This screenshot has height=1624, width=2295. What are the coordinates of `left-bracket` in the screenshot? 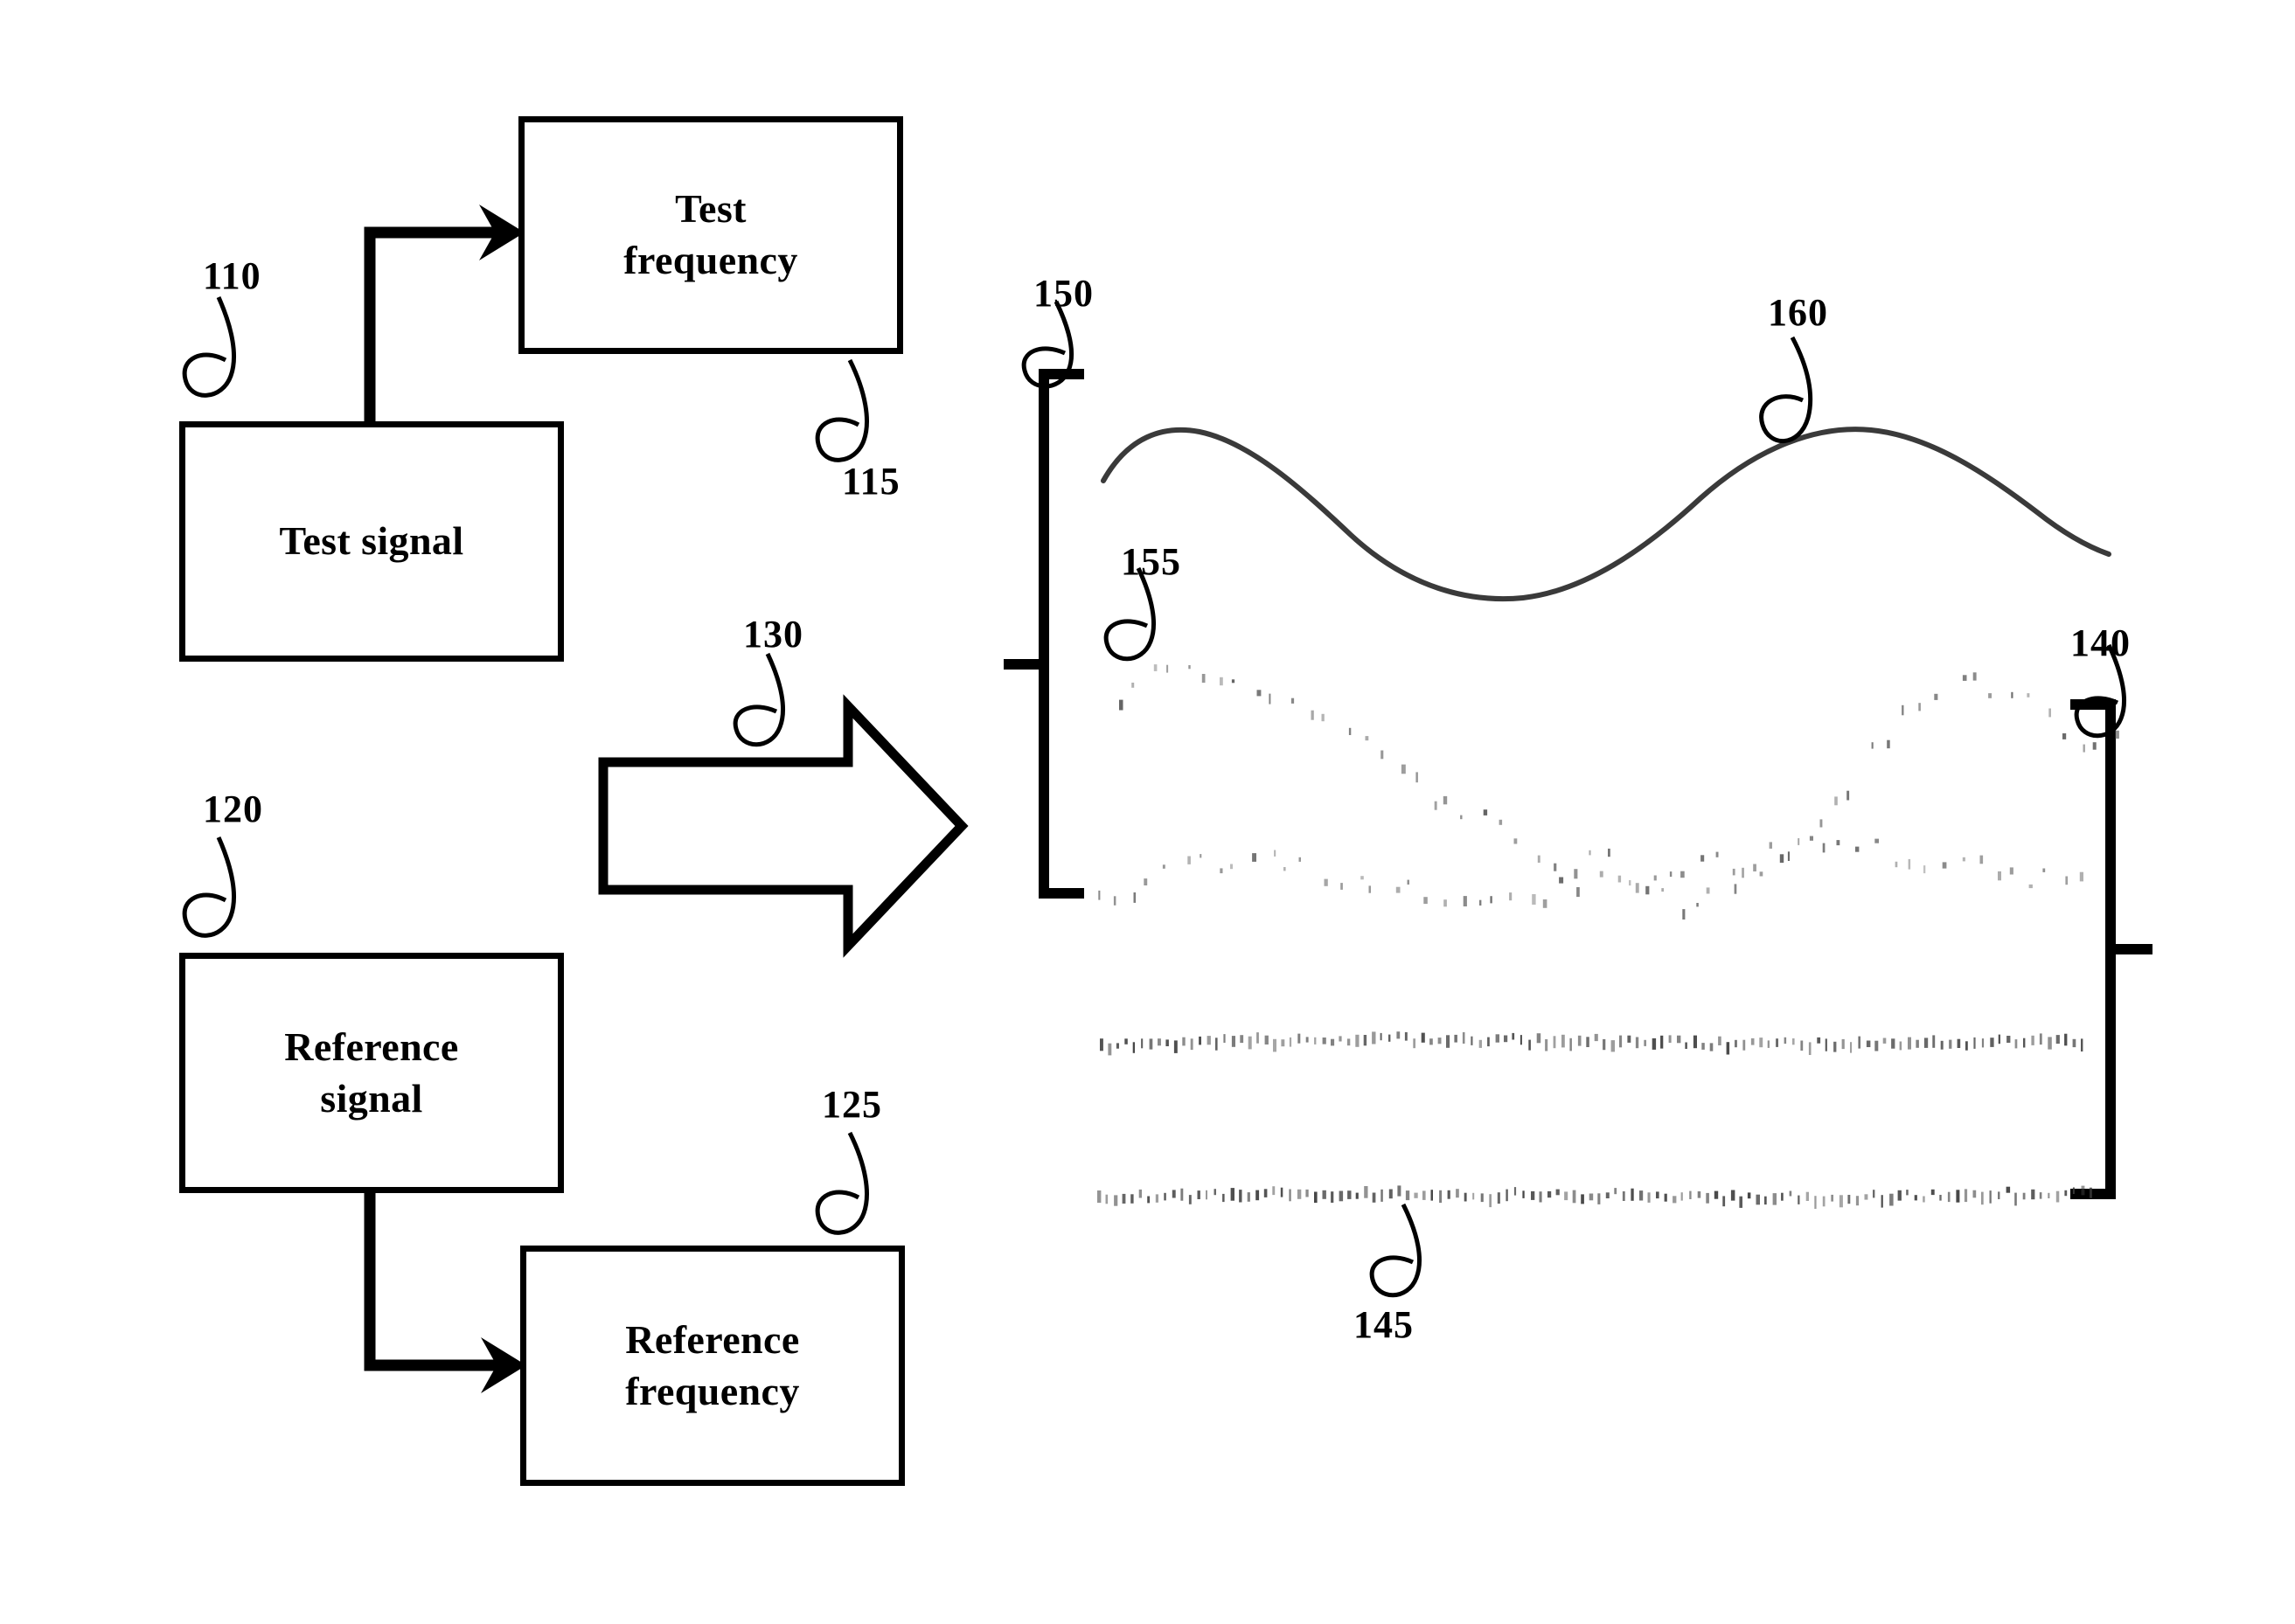 It's located at (1044, 634).